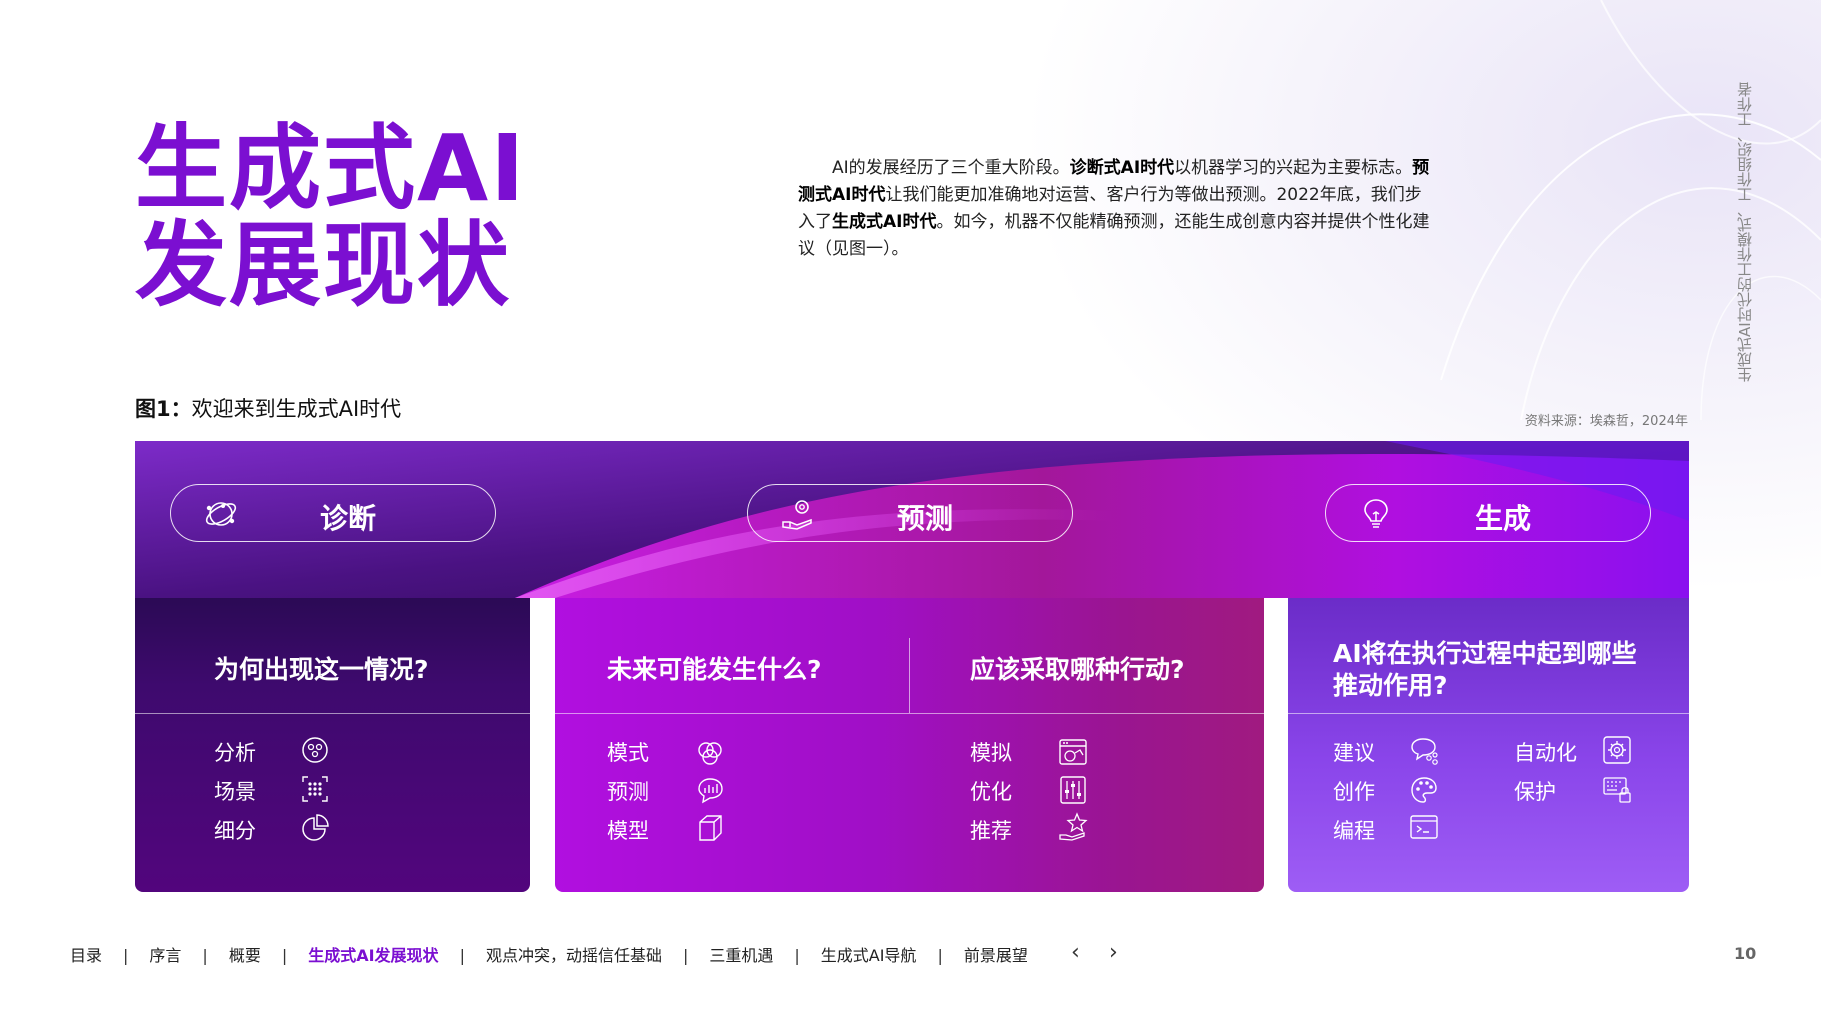  I want to click on chat-bubble-icon, so click(1424, 751).